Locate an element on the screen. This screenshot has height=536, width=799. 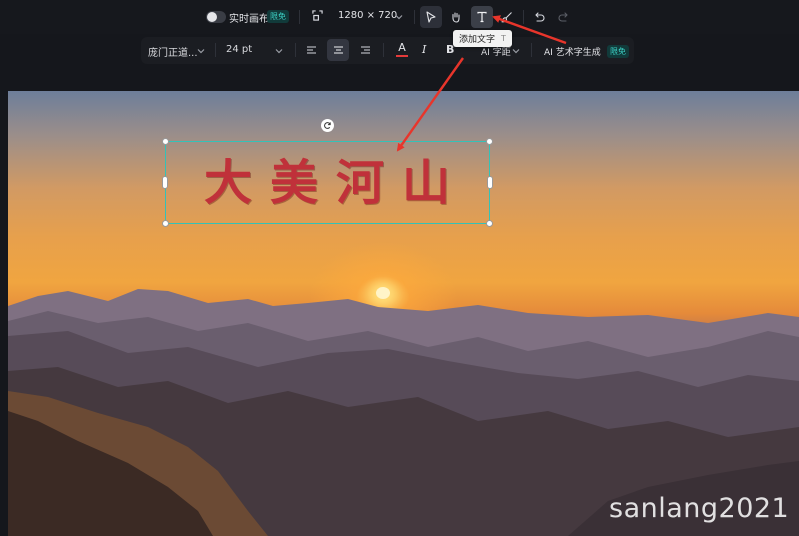
add-text-tooltip: 添加文字 T is located at coordinates (482, 38).